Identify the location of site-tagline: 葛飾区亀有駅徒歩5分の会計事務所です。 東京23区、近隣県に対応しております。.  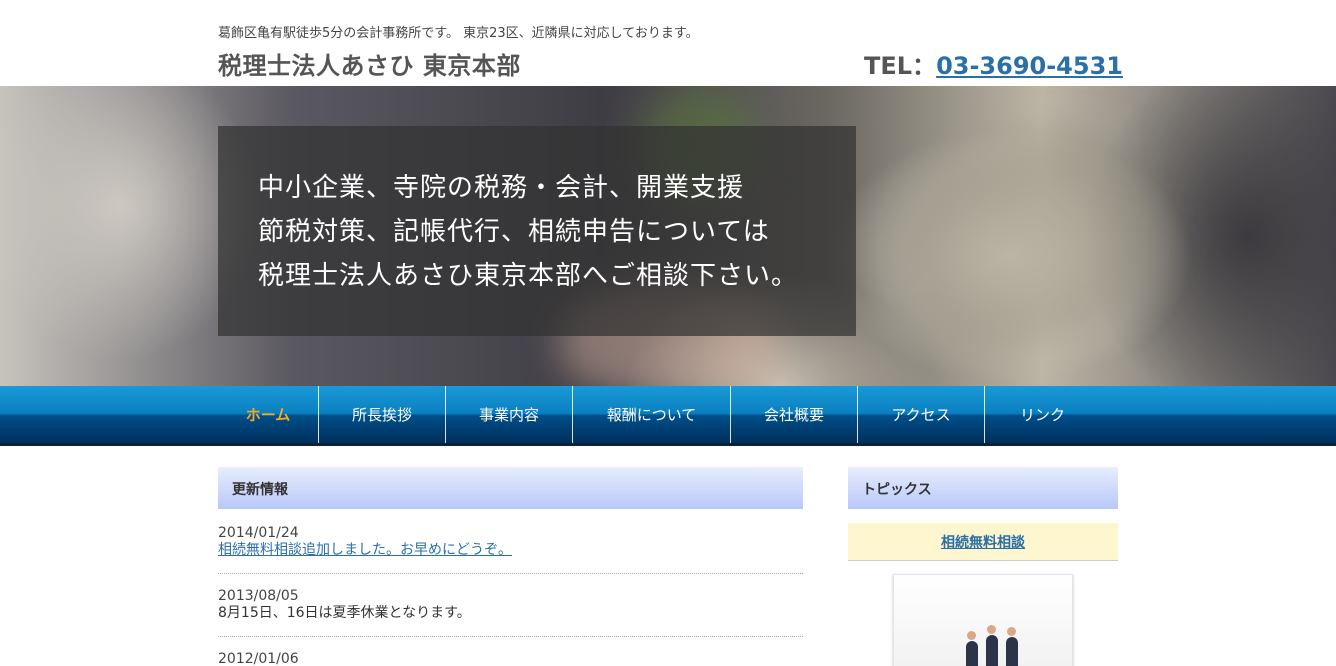
(458, 33).